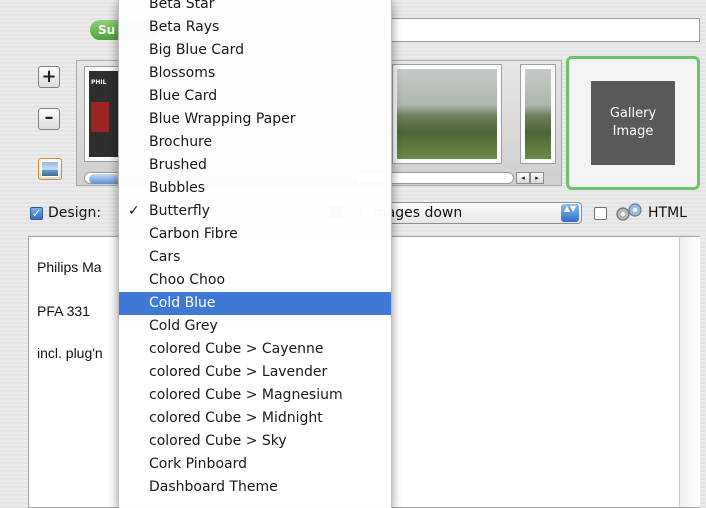 The image size is (706, 508). What do you see at coordinates (182, 303) in the screenshot?
I see `menu-item-label: Cold Blue` at bounding box center [182, 303].